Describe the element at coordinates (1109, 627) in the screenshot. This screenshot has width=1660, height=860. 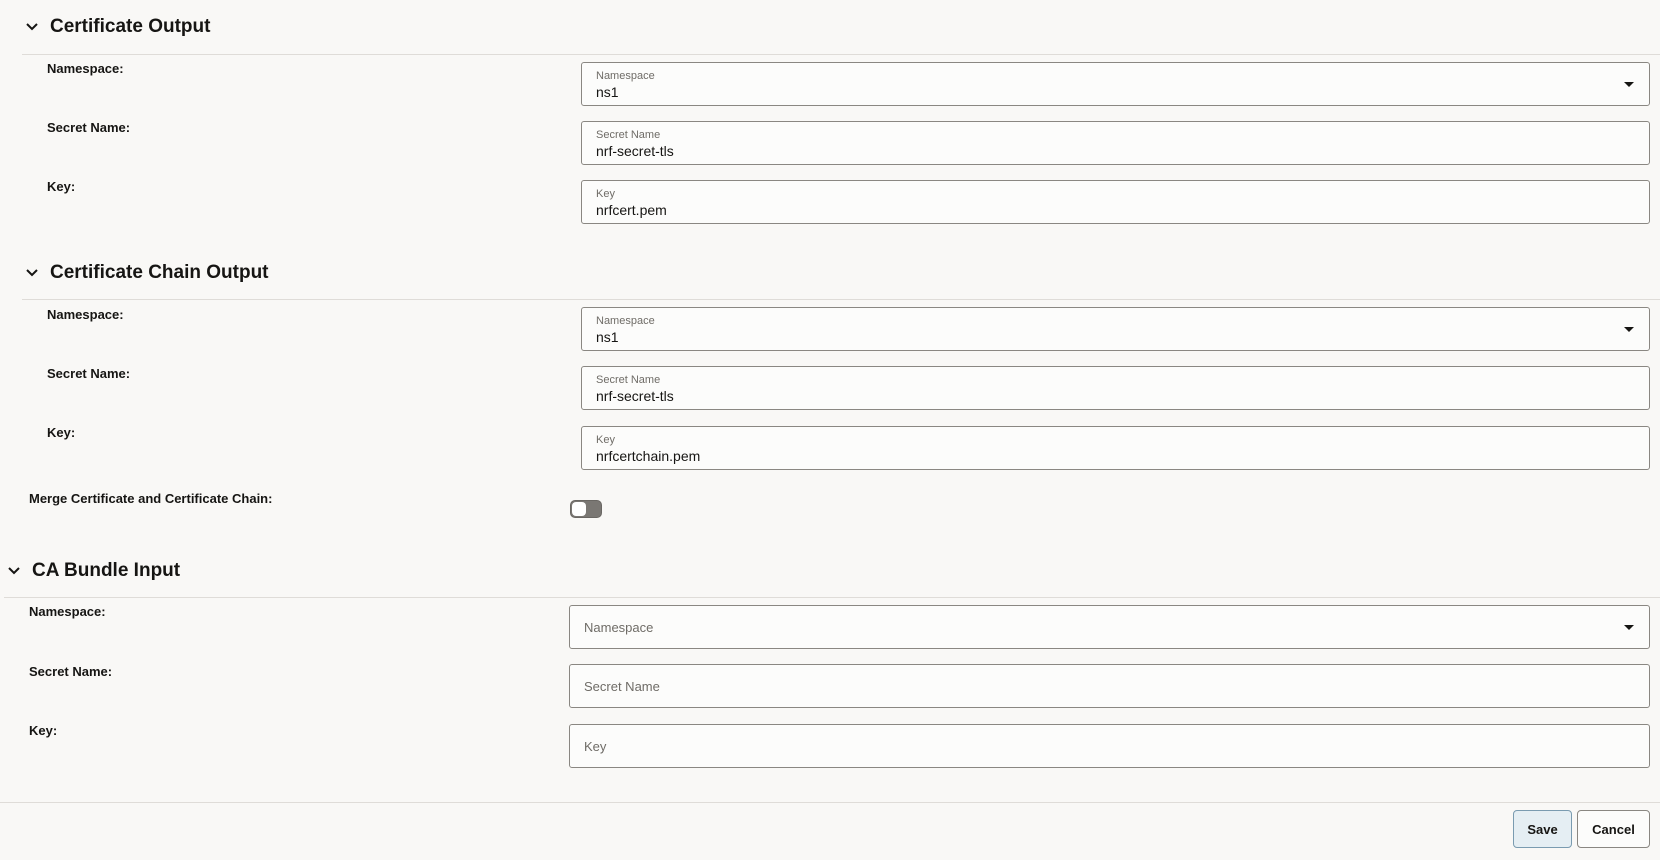
I see `namespace-select: Namespace` at that location.